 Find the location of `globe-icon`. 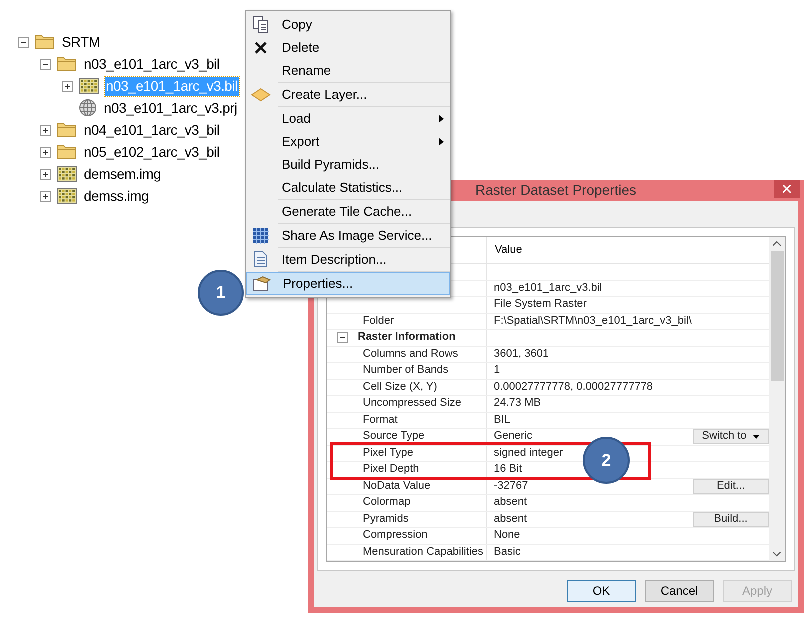

globe-icon is located at coordinates (88, 108).